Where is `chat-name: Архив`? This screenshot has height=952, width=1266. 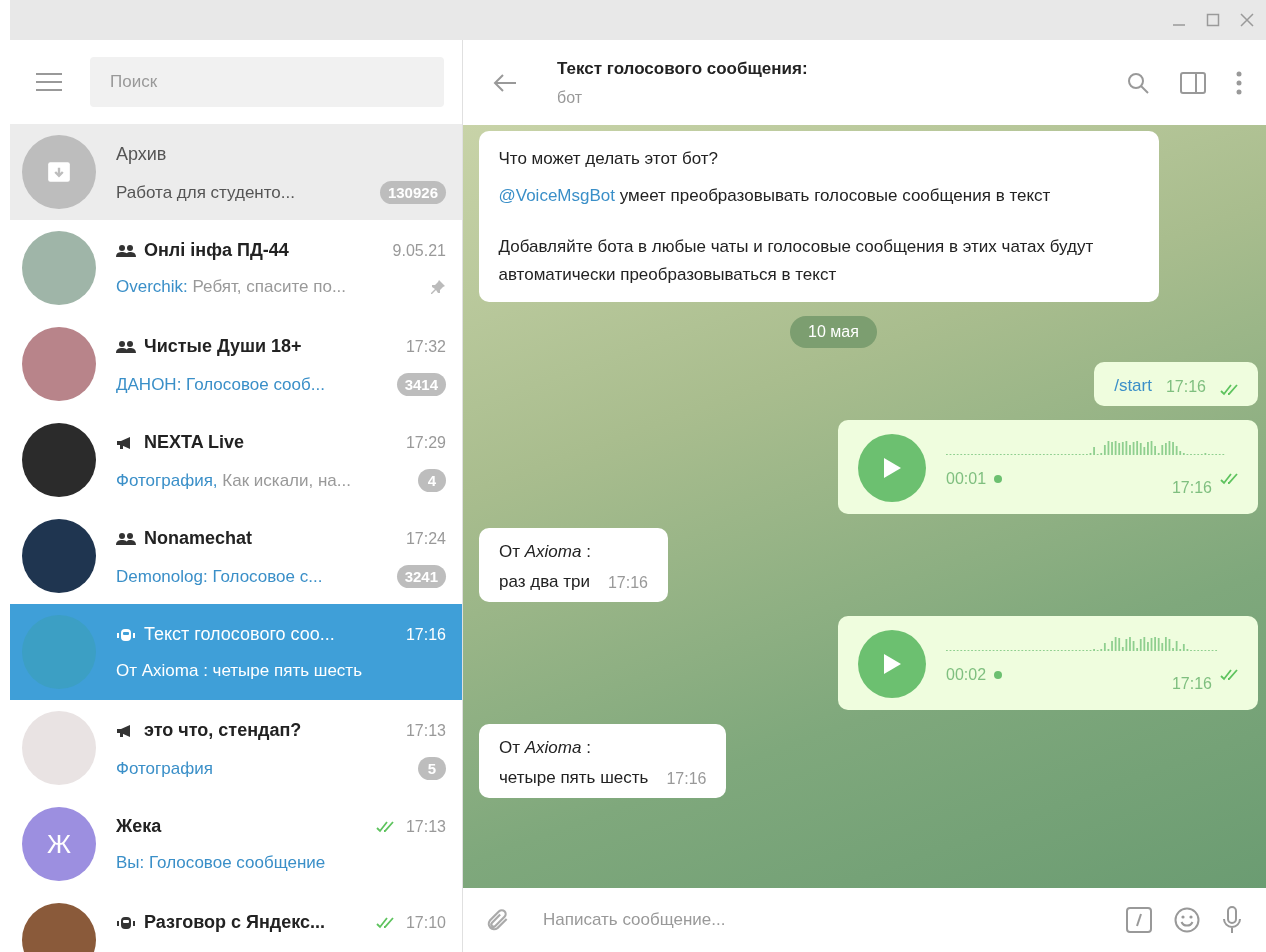 chat-name: Архив is located at coordinates (142, 154).